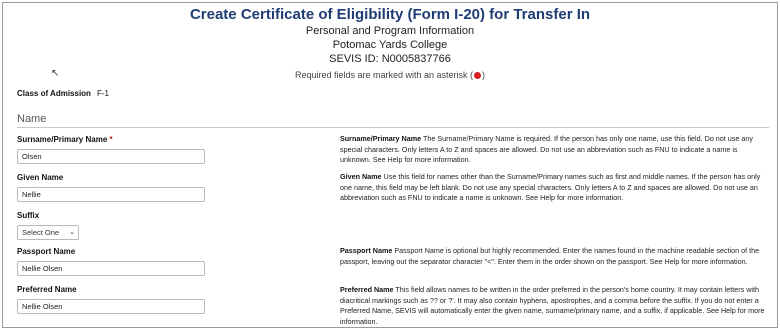 This screenshot has height=332, width=780. Describe the element at coordinates (102, 93) in the screenshot. I see `class-of-admission-value: F-1` at that location.